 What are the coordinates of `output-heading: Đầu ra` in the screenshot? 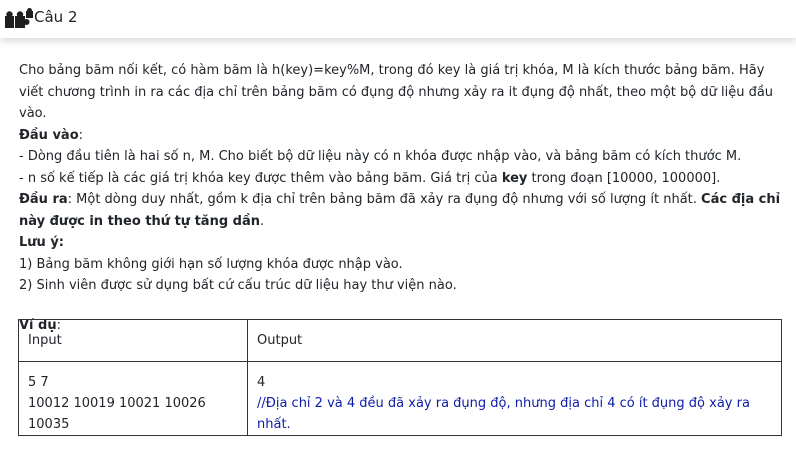 It's located at (43, 199).